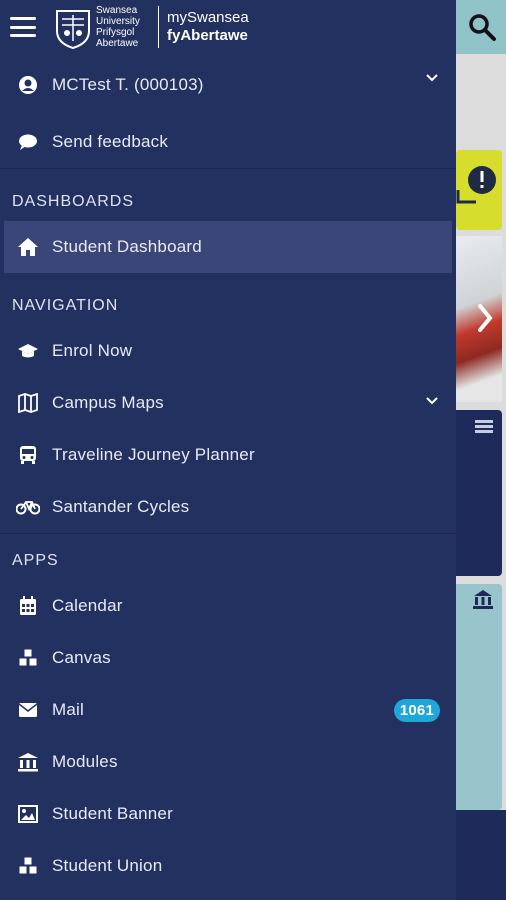  Describe the element at coordinates (416, 710) in the screenshot. I see `unread-count-badge: 1061` at that location.